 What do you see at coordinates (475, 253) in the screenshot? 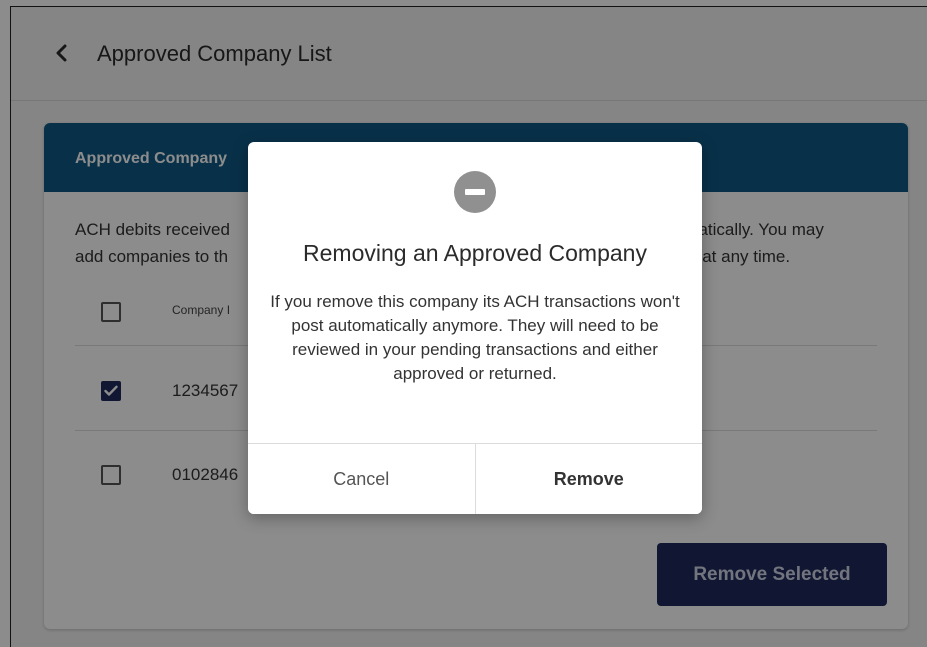
I see `dialog-title: Removing an Approved Company` at bounding box center [475, 253].